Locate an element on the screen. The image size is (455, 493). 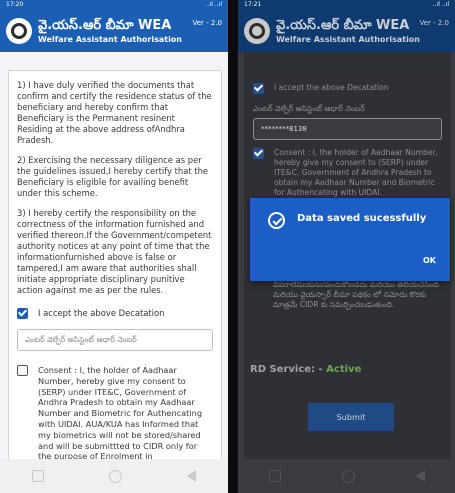
dialog-message: Data saved sucessfully is located at coordinates (362, 218).